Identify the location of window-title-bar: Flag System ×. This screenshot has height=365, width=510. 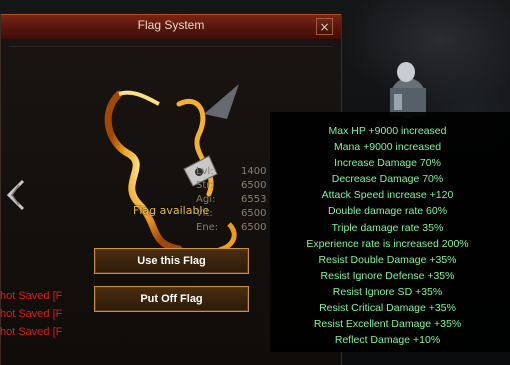
(171, 27).